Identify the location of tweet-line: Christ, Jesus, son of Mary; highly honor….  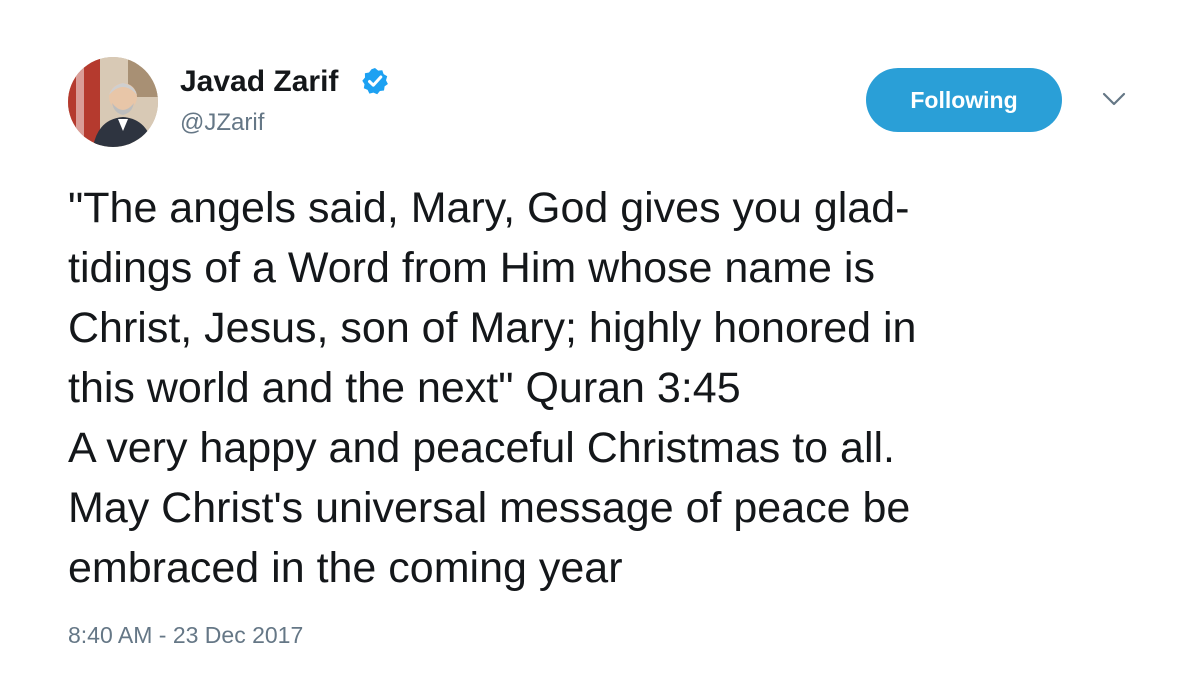
(492, 328).